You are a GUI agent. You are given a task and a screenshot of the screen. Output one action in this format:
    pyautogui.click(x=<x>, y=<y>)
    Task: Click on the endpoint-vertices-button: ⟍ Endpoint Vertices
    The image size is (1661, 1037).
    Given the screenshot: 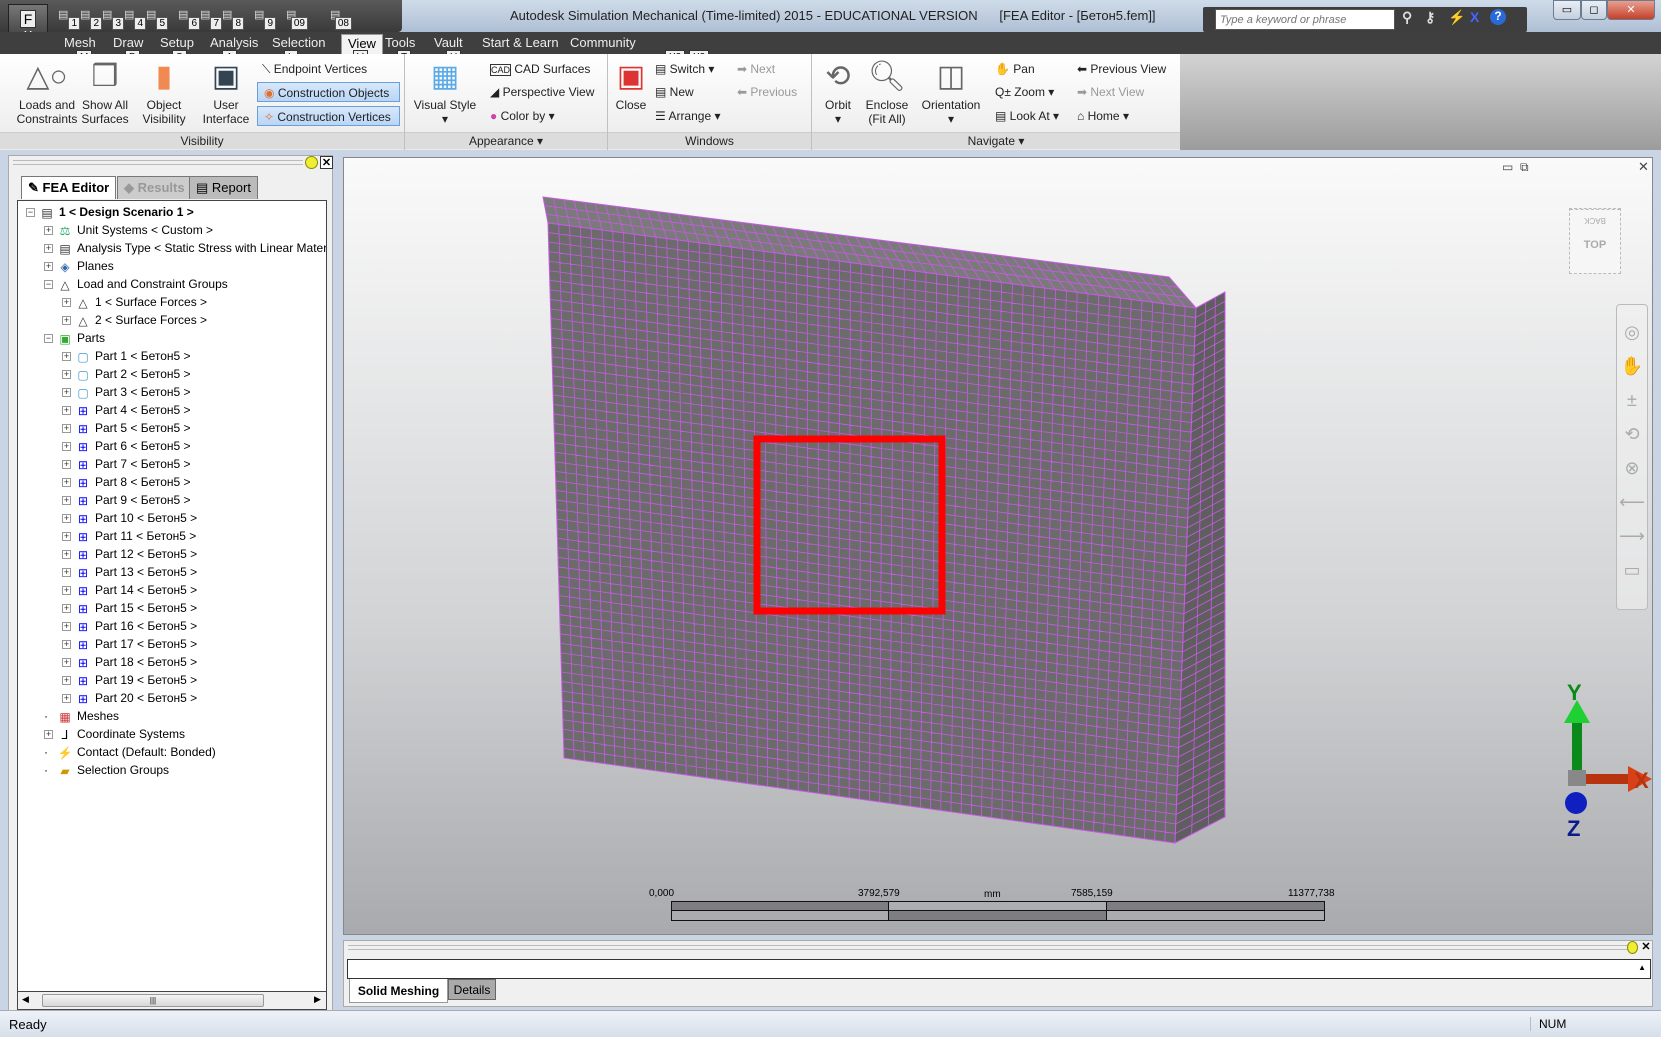 What is the action you would take?
    pyautogui.click(x=314, y=69)
    